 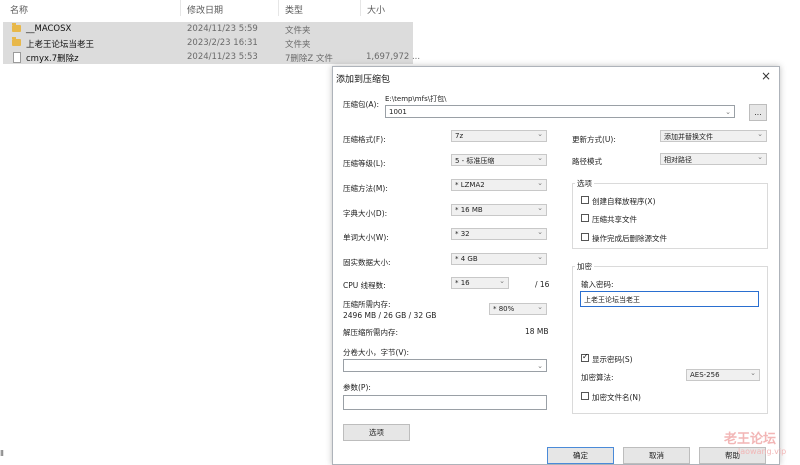 What do you see at coordinates (580, 455) in the screenshot?
I see `ok-button: 确定` at bounding box center [580, 455].